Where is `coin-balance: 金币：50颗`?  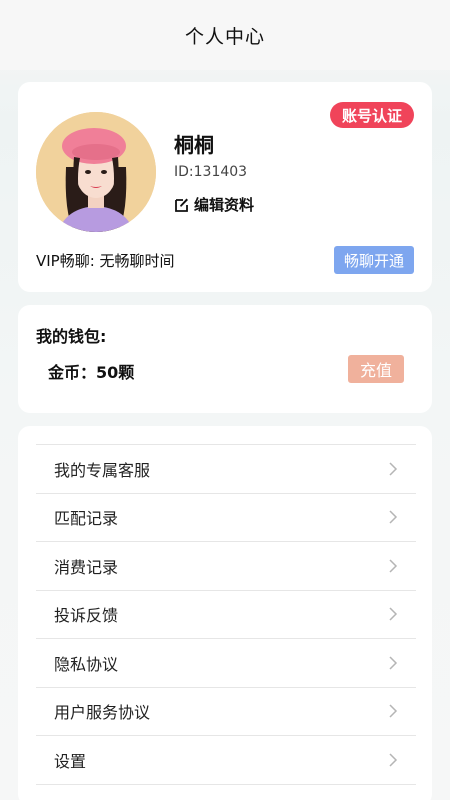
coin-balance: 金币：50颗 is located at coordinates (91, 372).